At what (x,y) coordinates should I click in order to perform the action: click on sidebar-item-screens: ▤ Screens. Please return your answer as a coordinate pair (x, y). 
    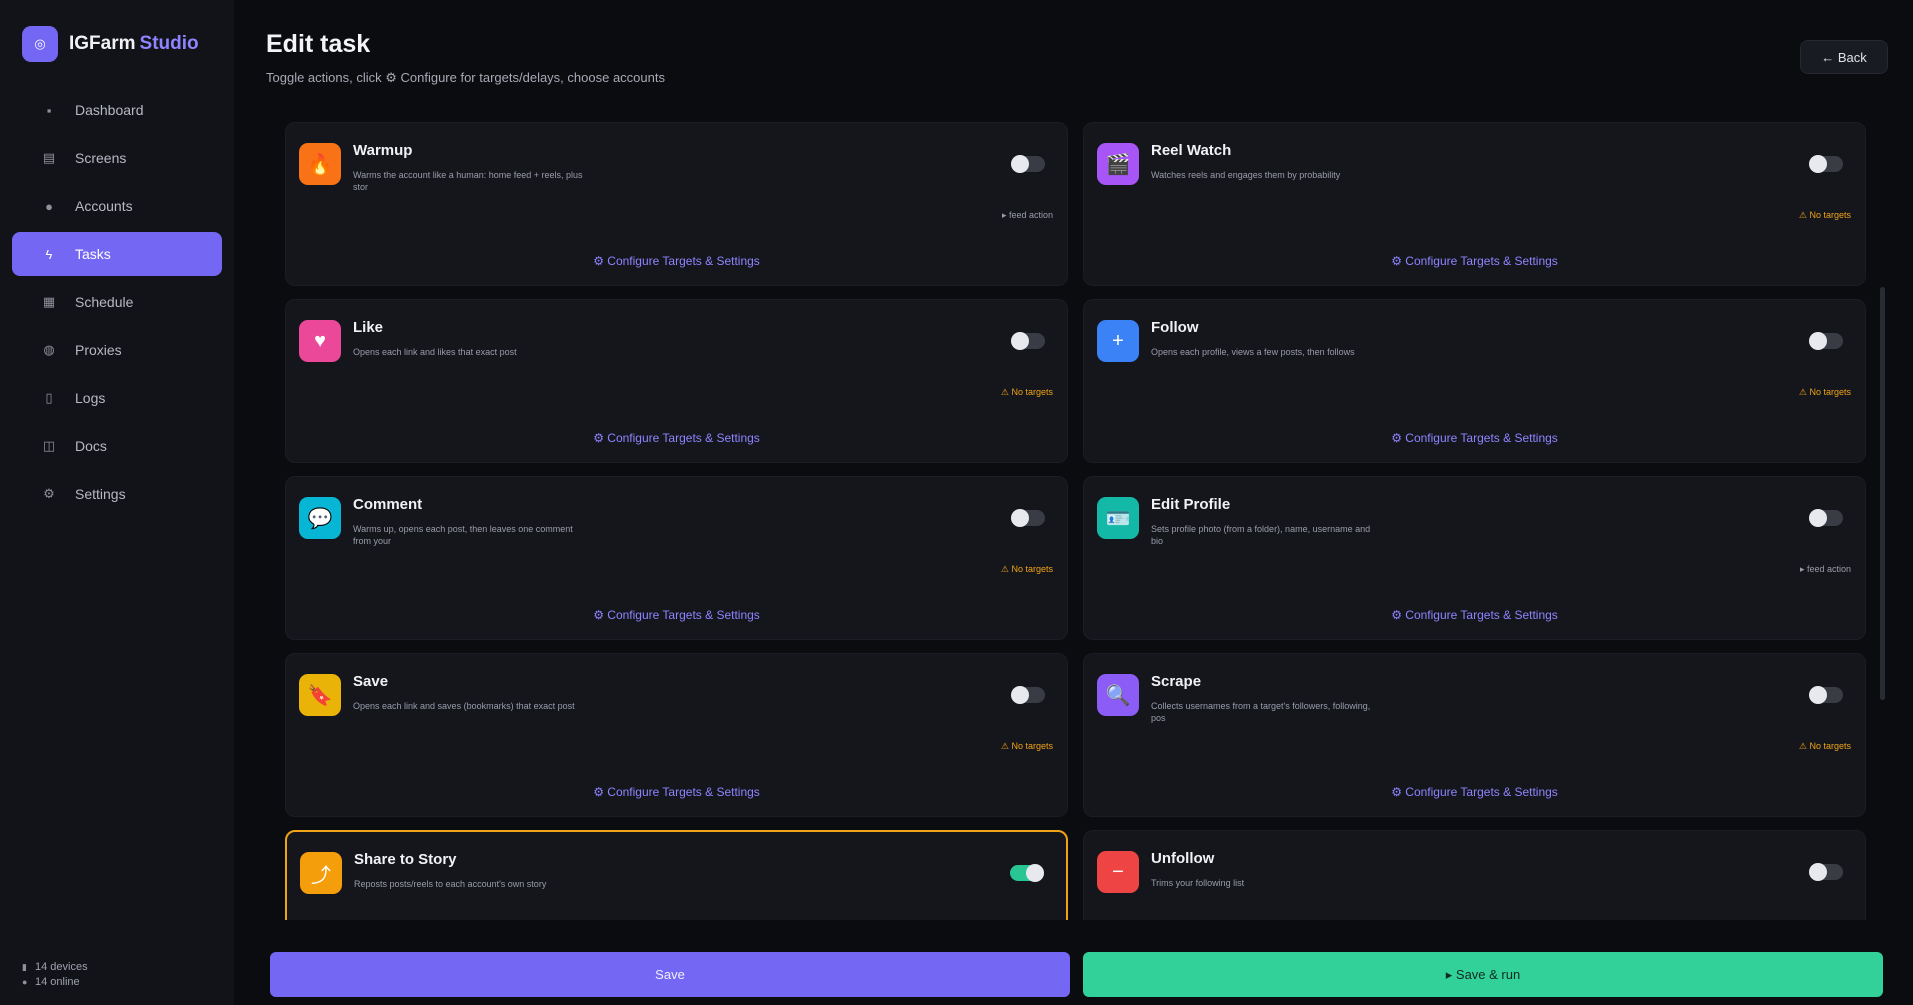
    Looking at the image, I should click on (117, 158).